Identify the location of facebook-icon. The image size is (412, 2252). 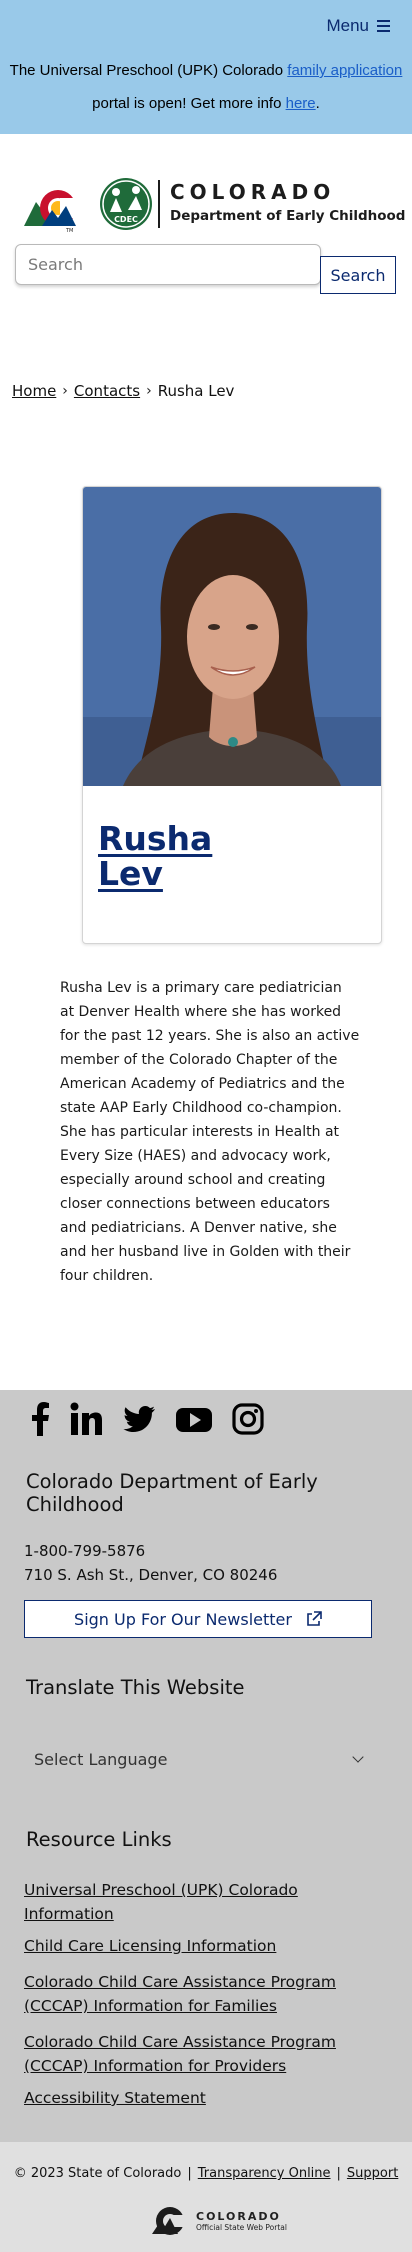
(40, 1419).